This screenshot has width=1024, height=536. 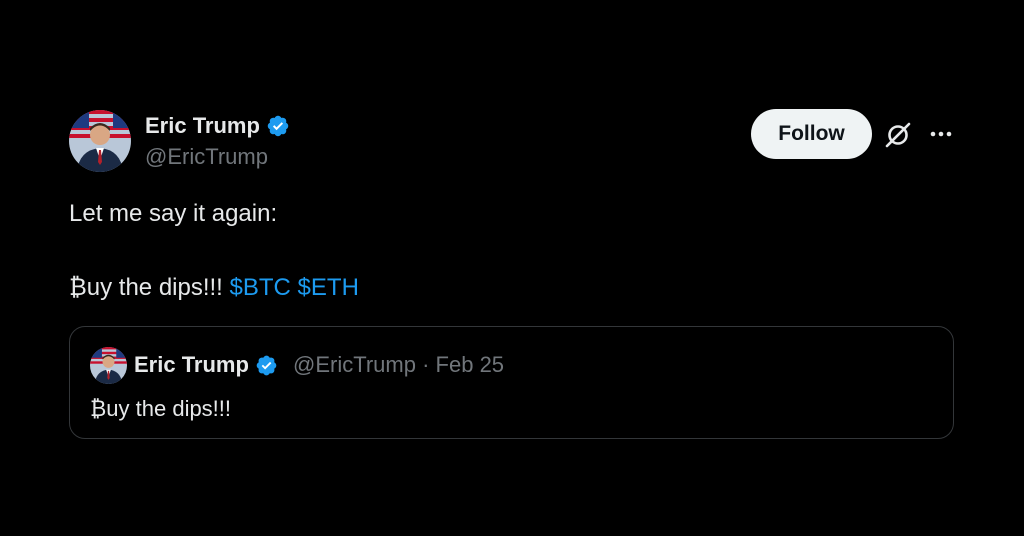 What do you see at coordinates (470, 364) in the screenshot?
I see `quoted-date: Feb 25` at bounding box center [470, 364].